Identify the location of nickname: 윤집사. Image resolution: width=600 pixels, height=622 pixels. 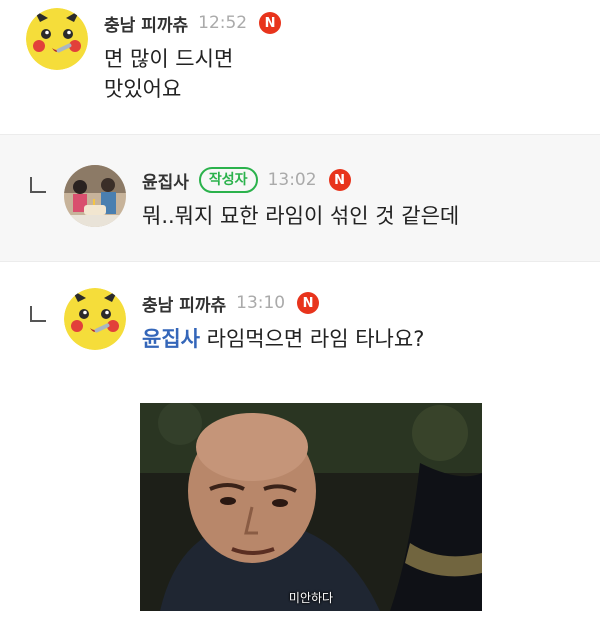
(165, 180).